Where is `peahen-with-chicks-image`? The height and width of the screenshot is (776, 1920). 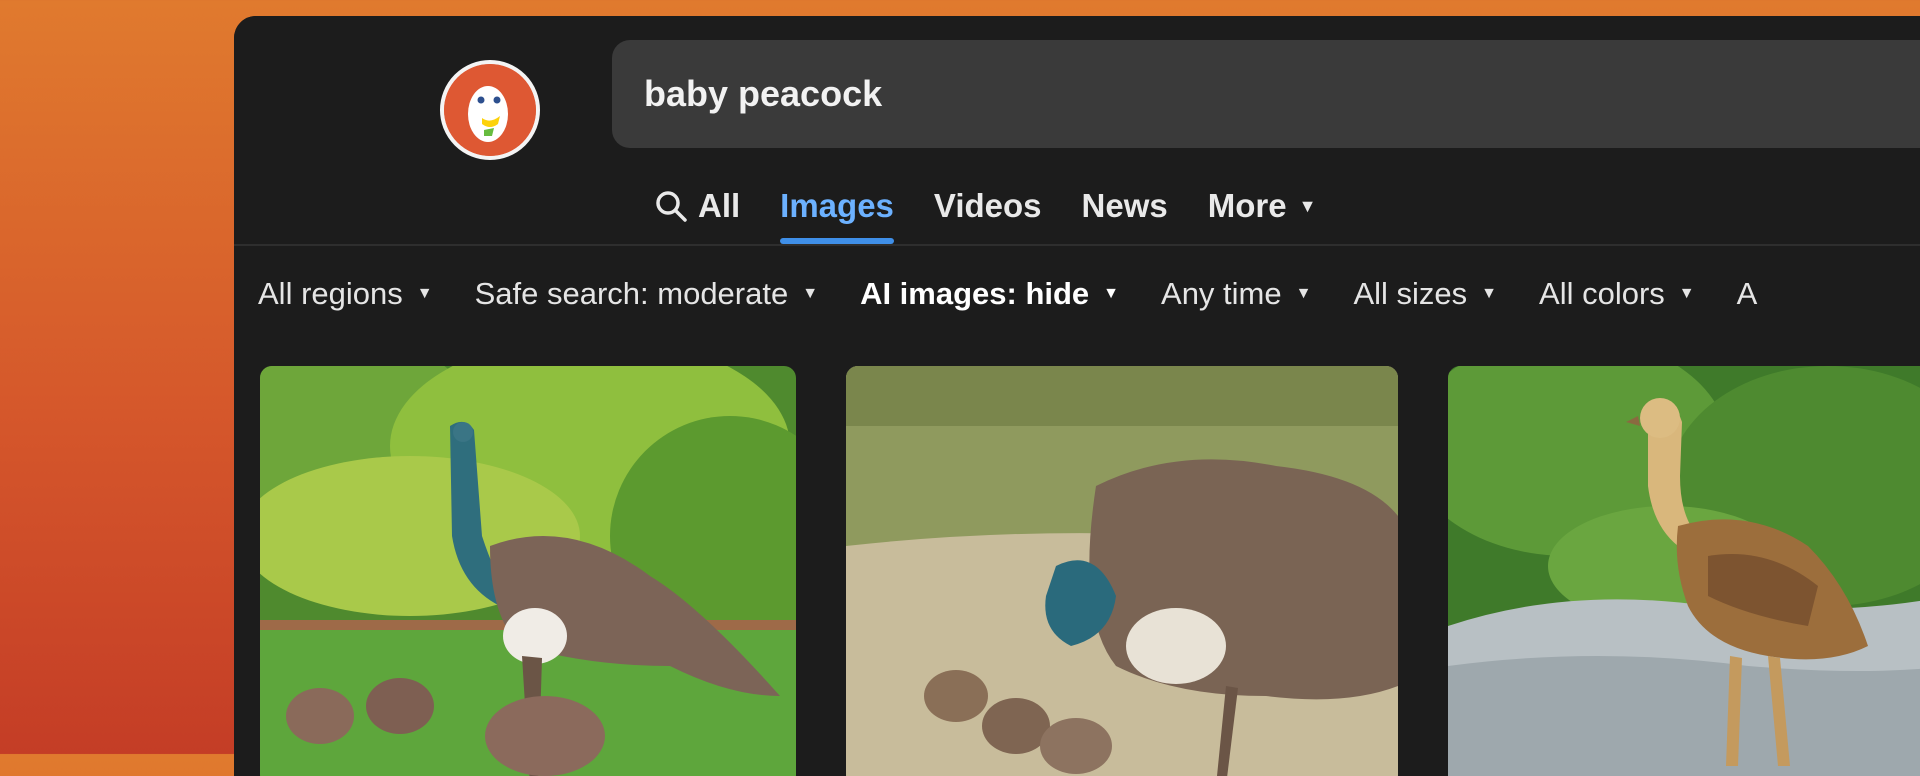 peahen-with-chicks-image is located at coordinates (528, 571).